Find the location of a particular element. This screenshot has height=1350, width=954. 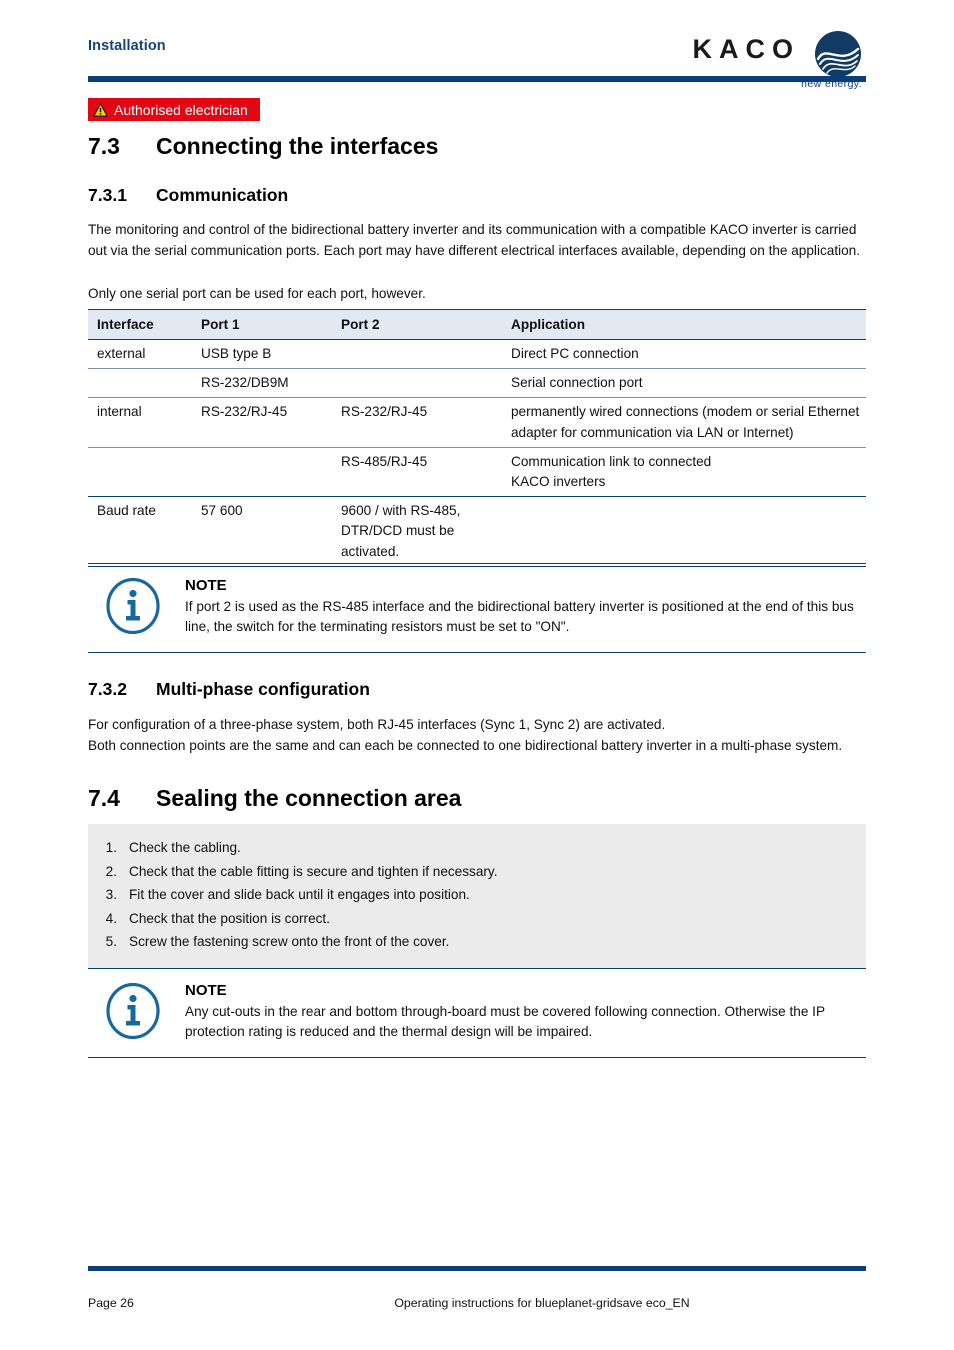

heading-7-3-2-text: Multi-phase configuration is located at coordinates (263, 689).